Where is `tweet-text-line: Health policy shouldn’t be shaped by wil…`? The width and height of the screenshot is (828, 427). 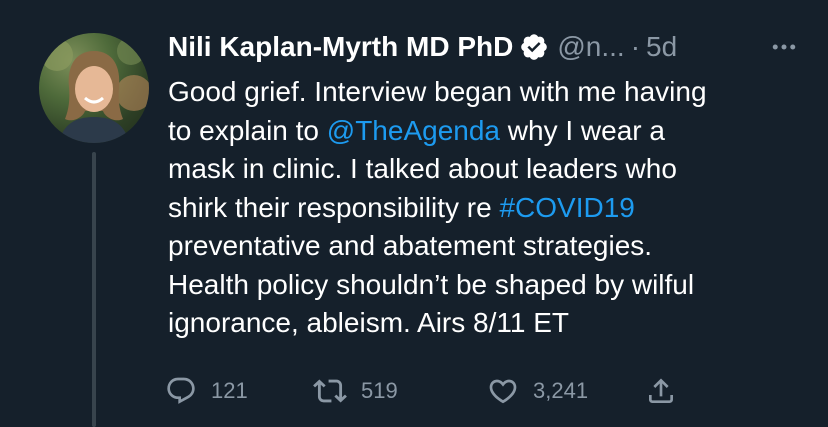 tweet-text-line: Health policy shouldn’t be shaped by wil… is located at coordinates (488, 285).